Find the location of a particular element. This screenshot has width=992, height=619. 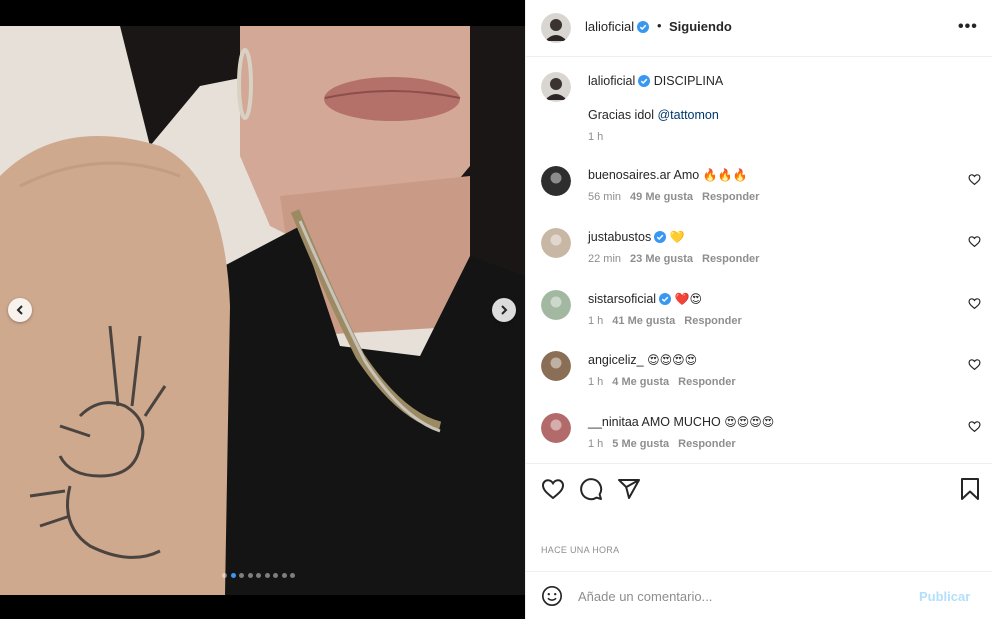

action-bar is located at coordinates (759, 488).